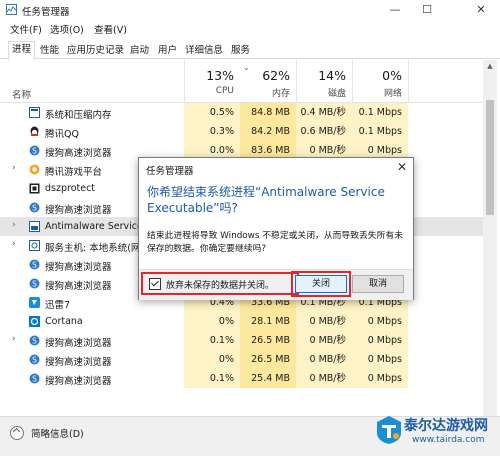 The width and height of the screenshot is (500, 456). Describe the element at coordinates (98, 226) in the screenshot. I see `process-name: Antimalware Service E` at that location.